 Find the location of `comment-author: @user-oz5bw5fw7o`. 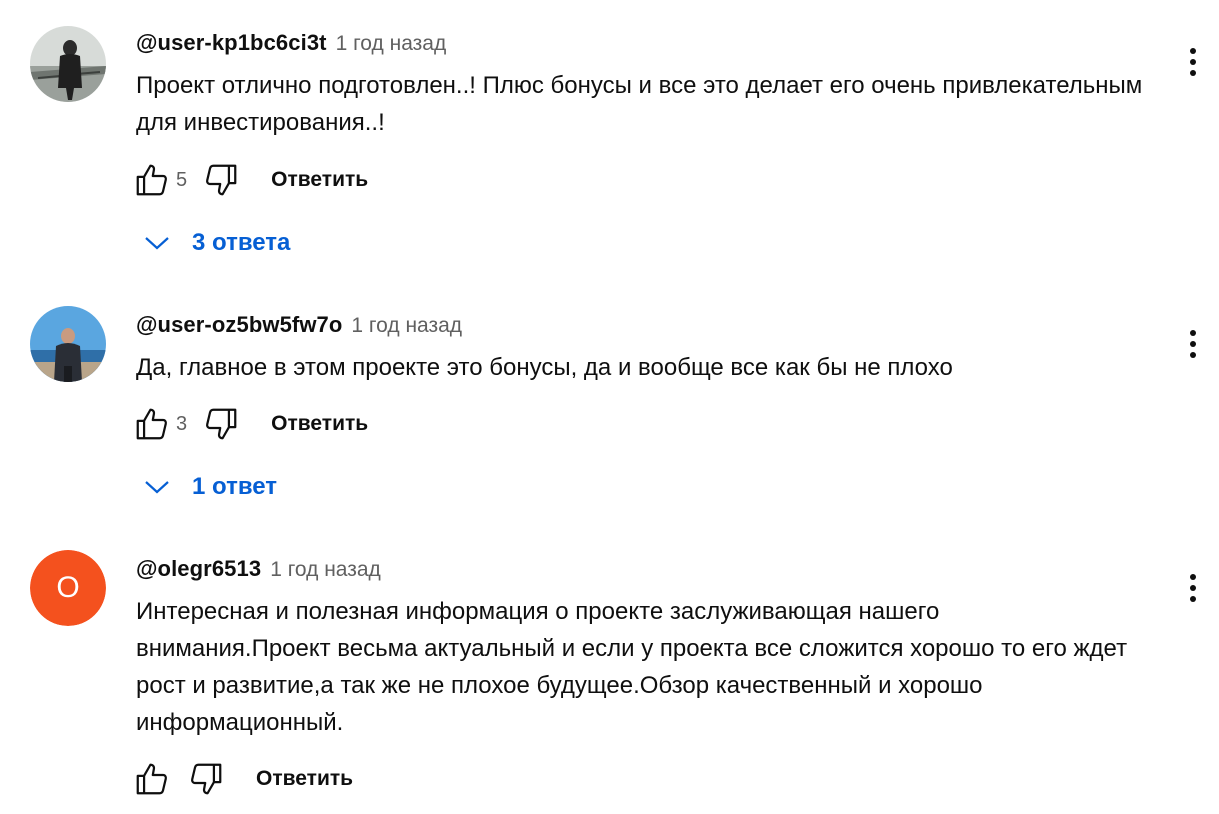

comment-author: @user-oz5bw5fw7o is located at coordinates (239, 325).